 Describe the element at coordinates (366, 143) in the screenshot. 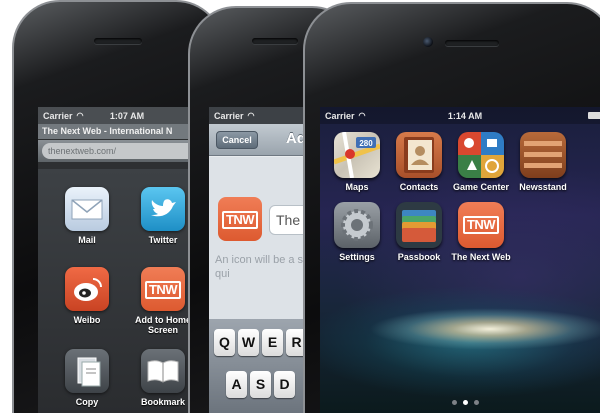

I see `maps-badge: 280` at that location.